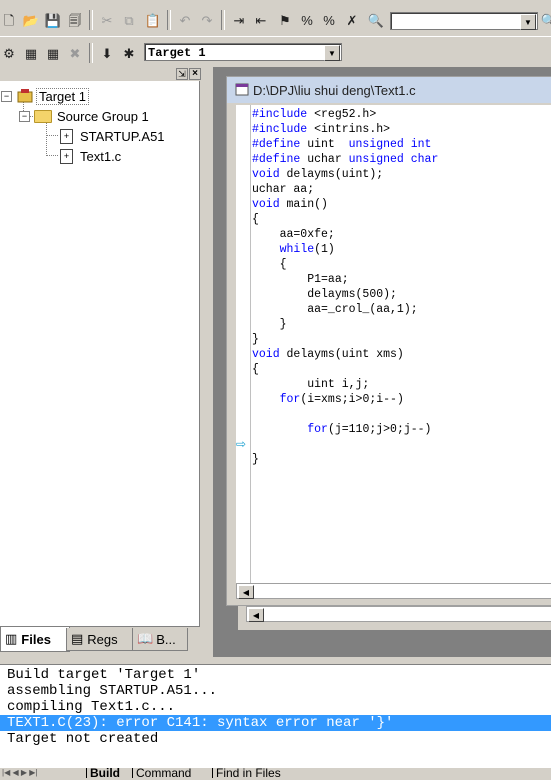  I want to click on code-line: uint i,j;, so click(311, 384).